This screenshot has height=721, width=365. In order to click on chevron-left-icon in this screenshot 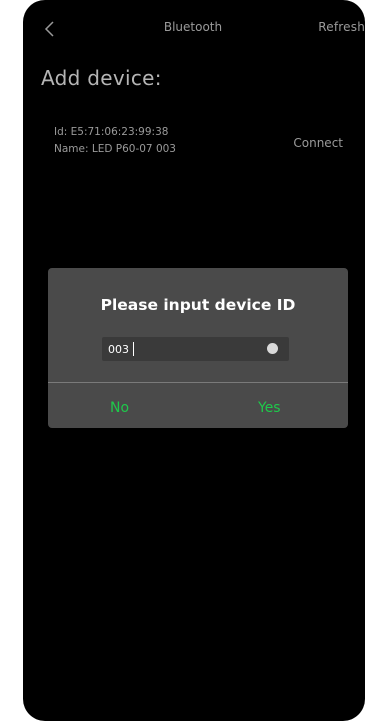, I will do `click(49, 29)`.